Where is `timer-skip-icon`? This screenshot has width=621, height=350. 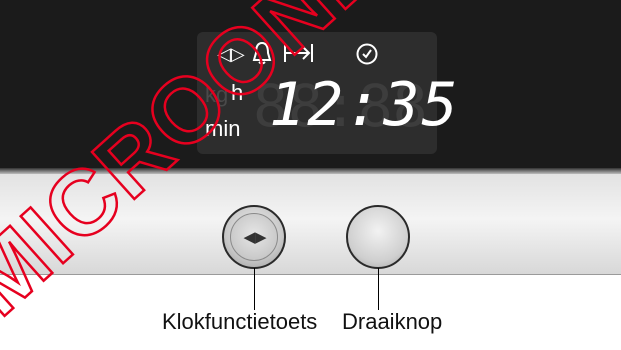
timer-skip-icon is located at coordinates (299, 55).